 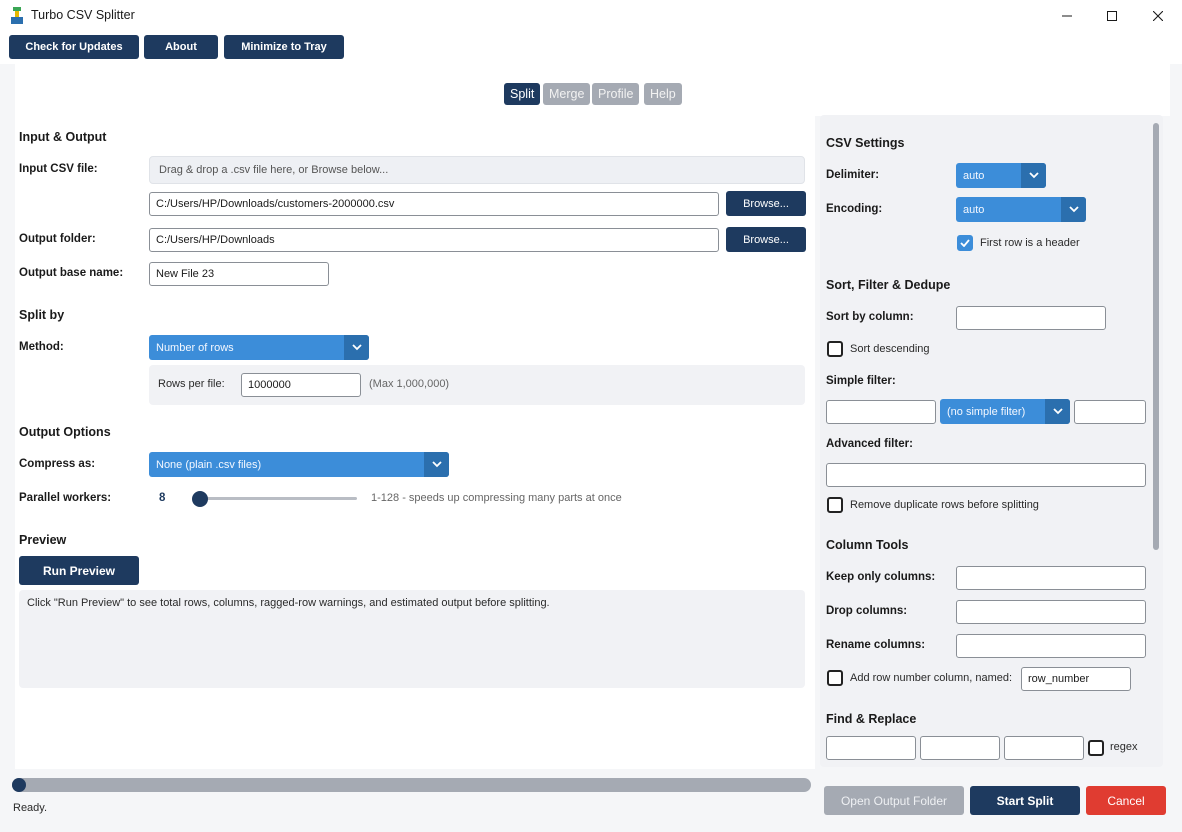 I want to click on minimize-icon, so click(x=1067, y=15).